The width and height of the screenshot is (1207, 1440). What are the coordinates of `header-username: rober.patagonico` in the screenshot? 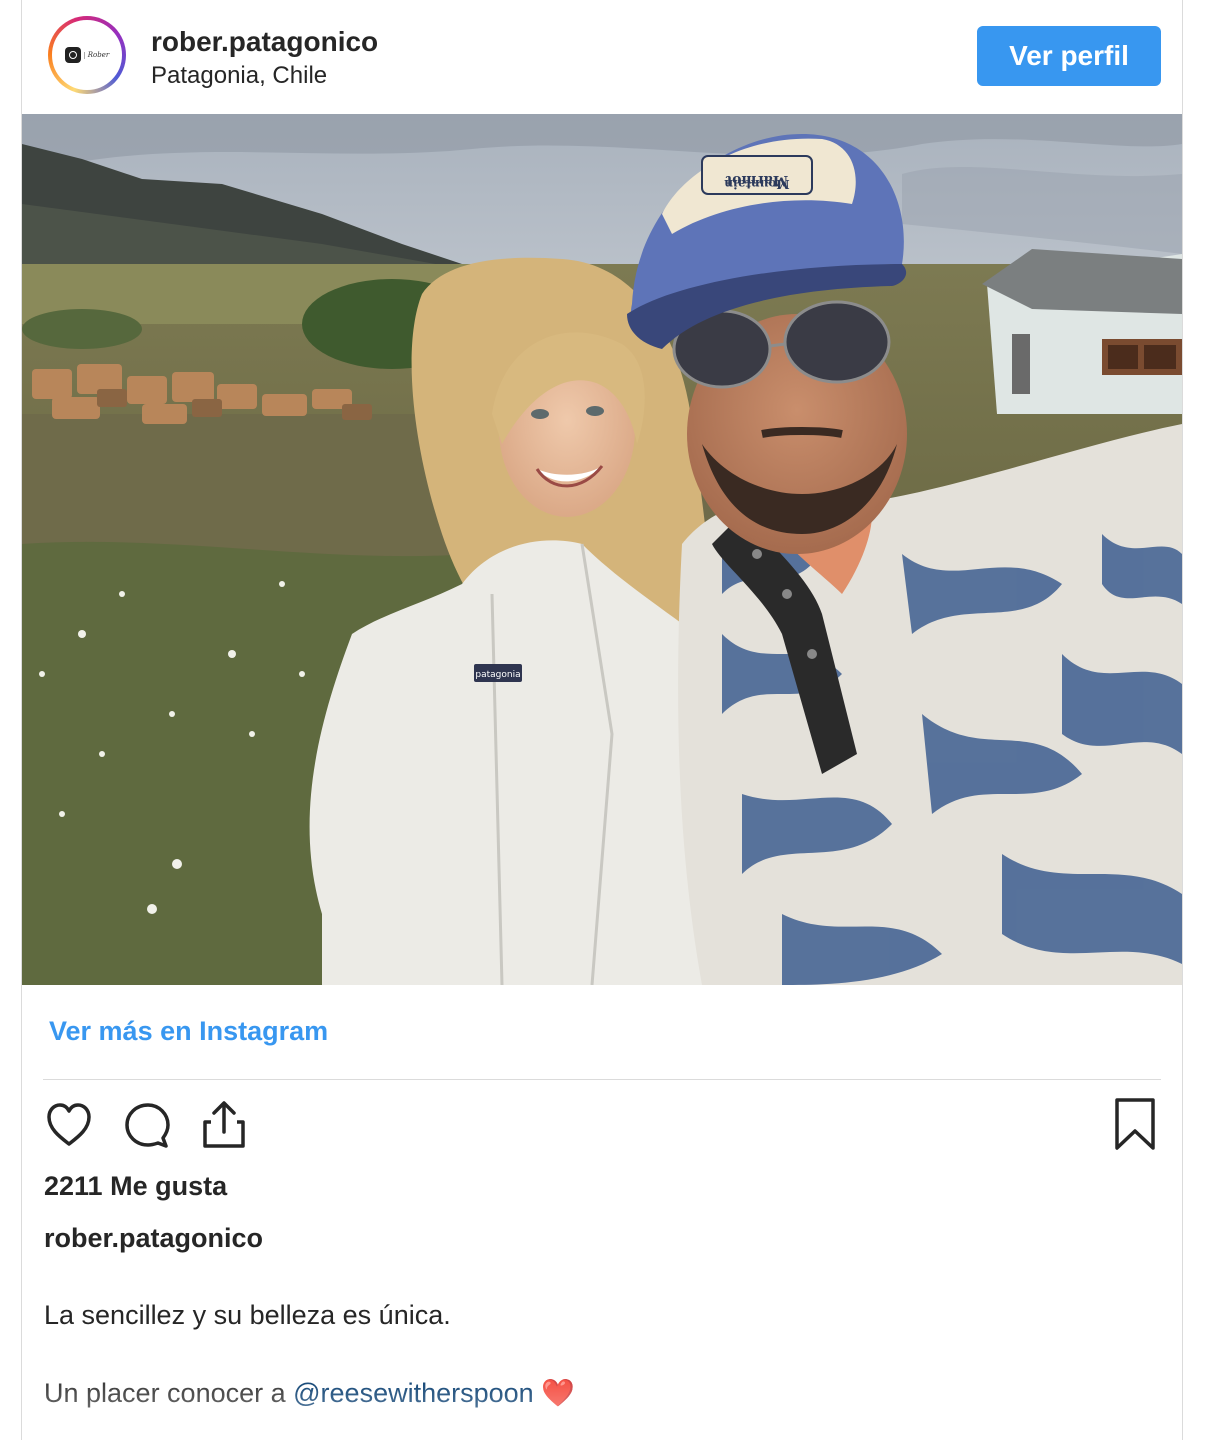 It's located at (264, 42).